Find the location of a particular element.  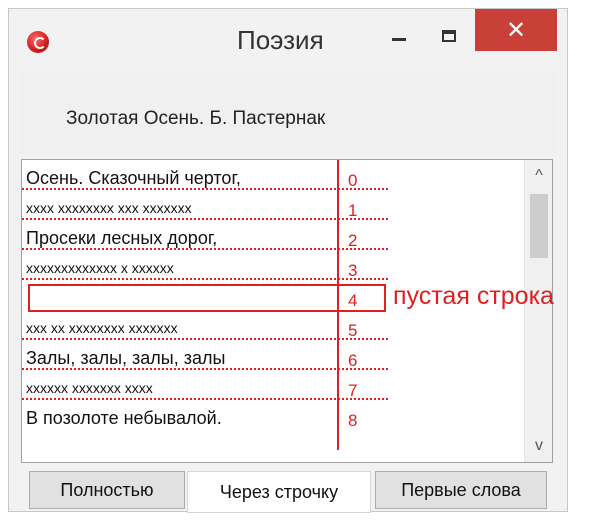

line-number: 8 is located at coordinates (353, 420).